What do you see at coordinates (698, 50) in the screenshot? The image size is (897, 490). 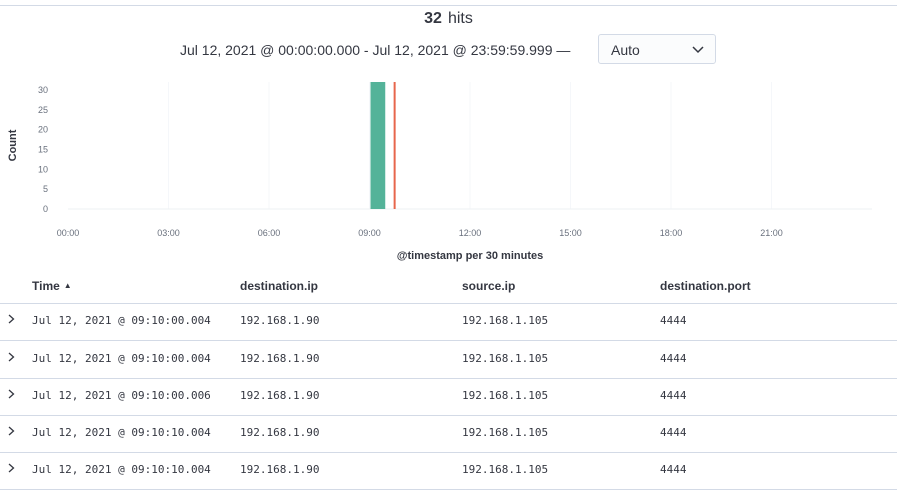 I see `chevron-down-icon` at bounding box center [698, 50].